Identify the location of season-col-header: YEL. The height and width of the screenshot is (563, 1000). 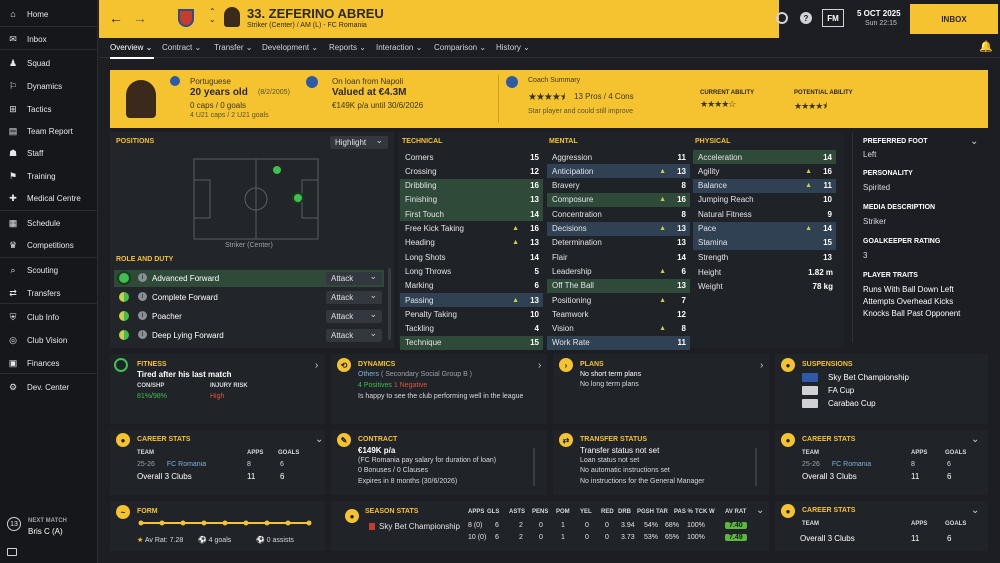
(586, 512).